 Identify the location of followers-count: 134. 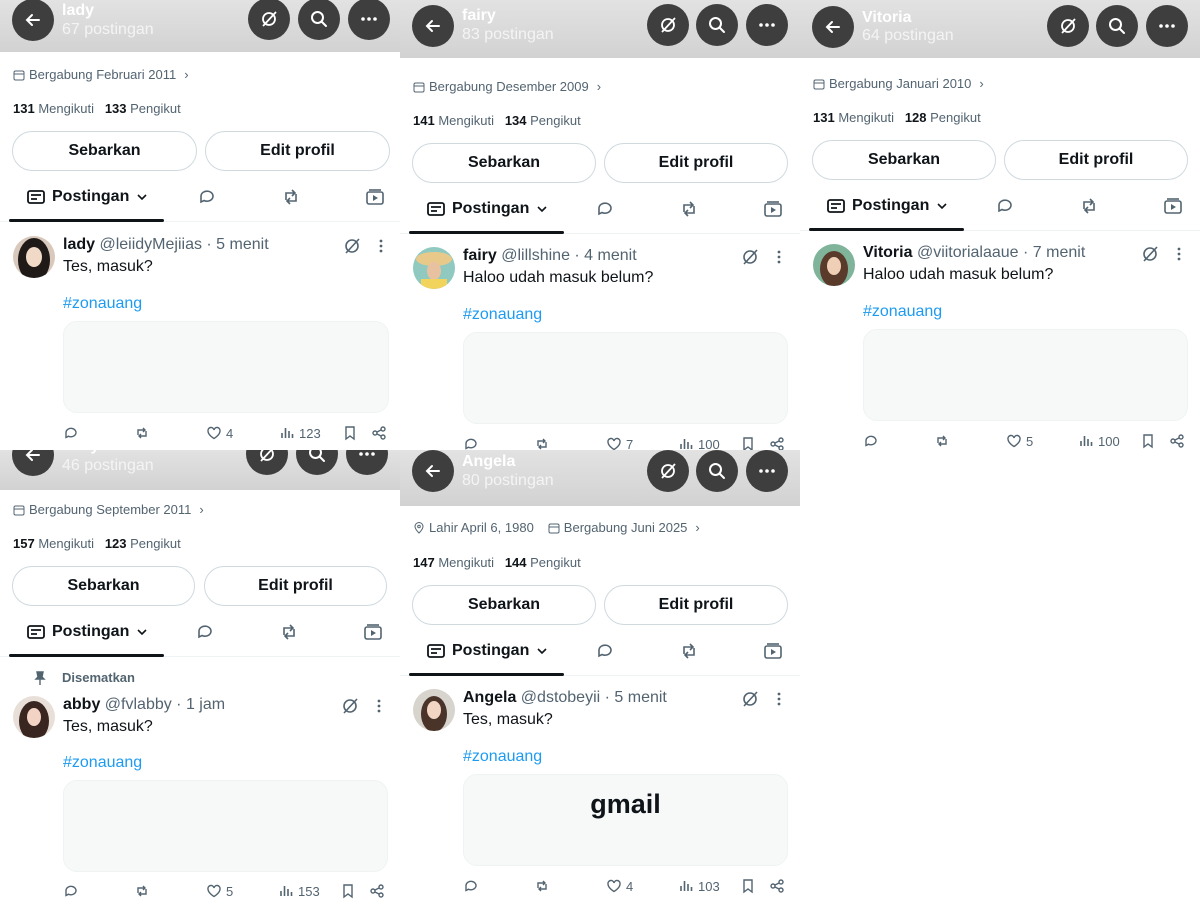
(516, 120).